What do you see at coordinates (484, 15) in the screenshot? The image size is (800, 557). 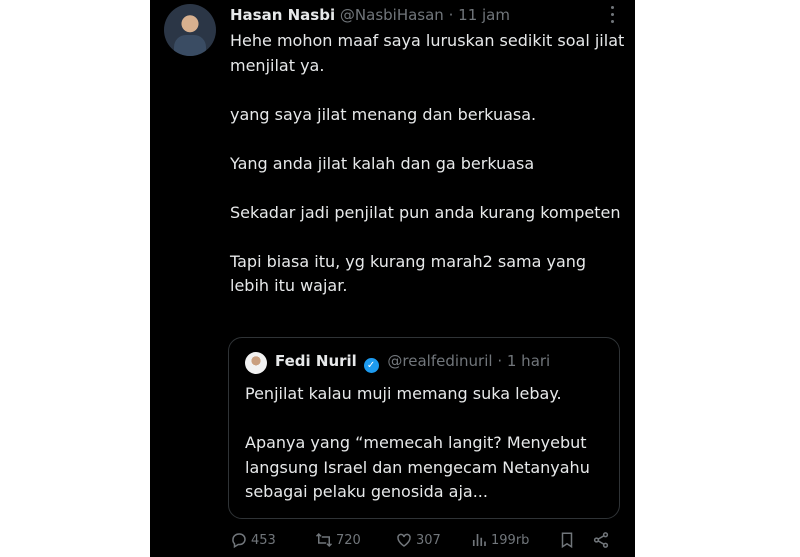 I see `tweet-time: 11 jam` at bounding box center [484, 15].